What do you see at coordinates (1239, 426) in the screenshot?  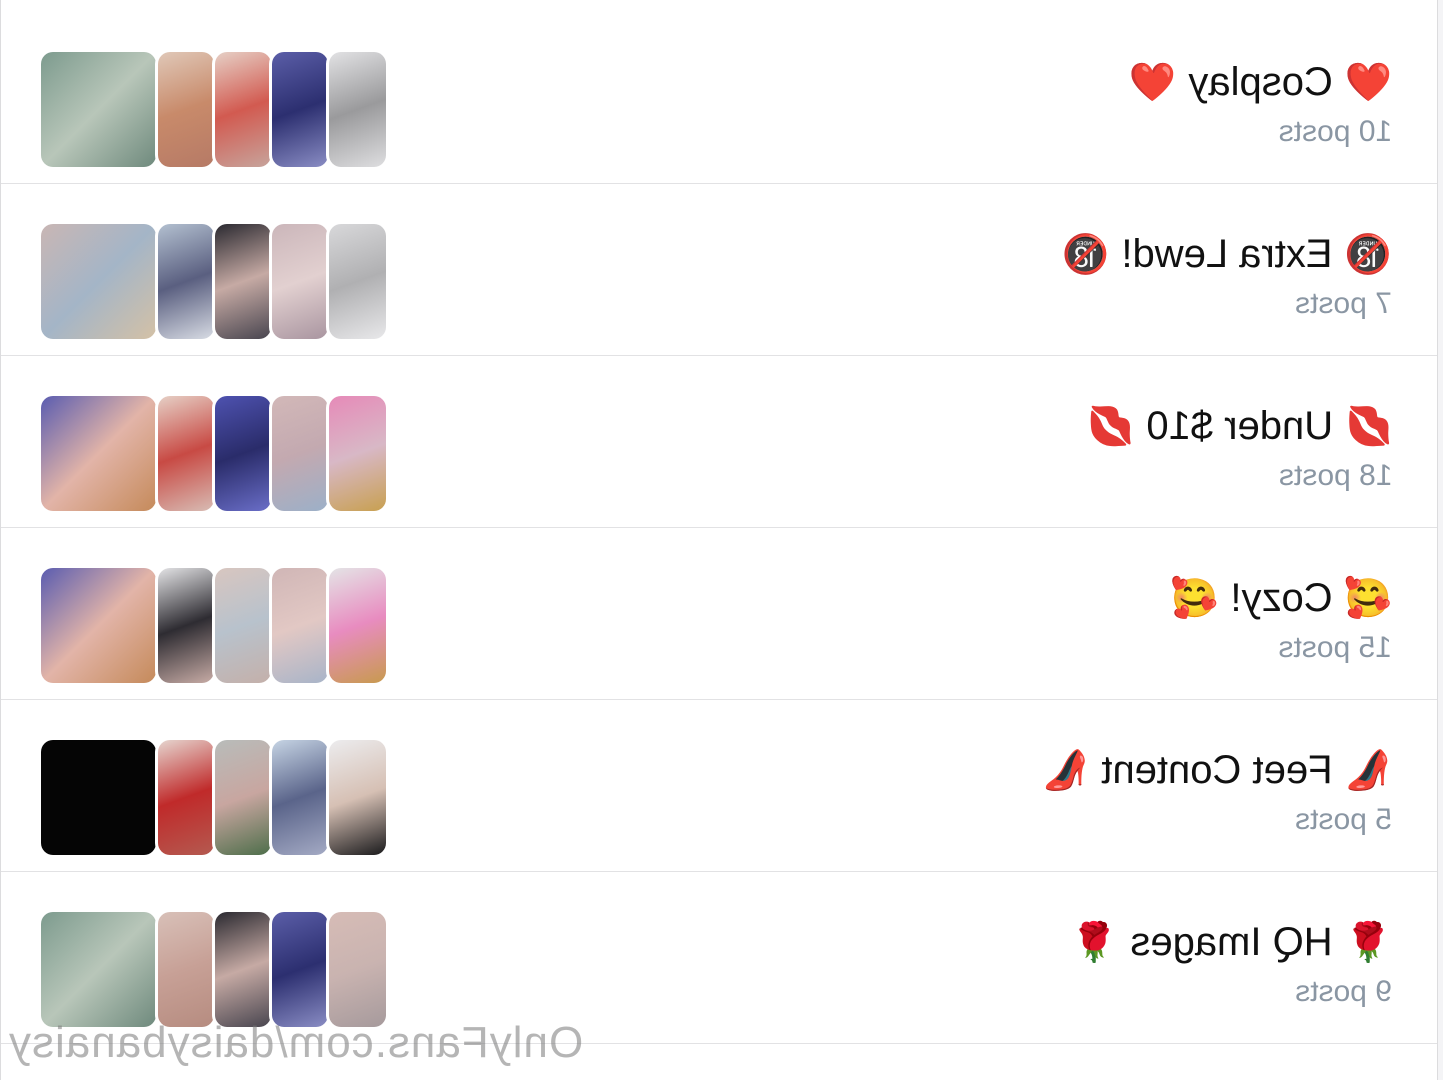 I see `collection-title: Under $10` at bounding box center [1239, 426].